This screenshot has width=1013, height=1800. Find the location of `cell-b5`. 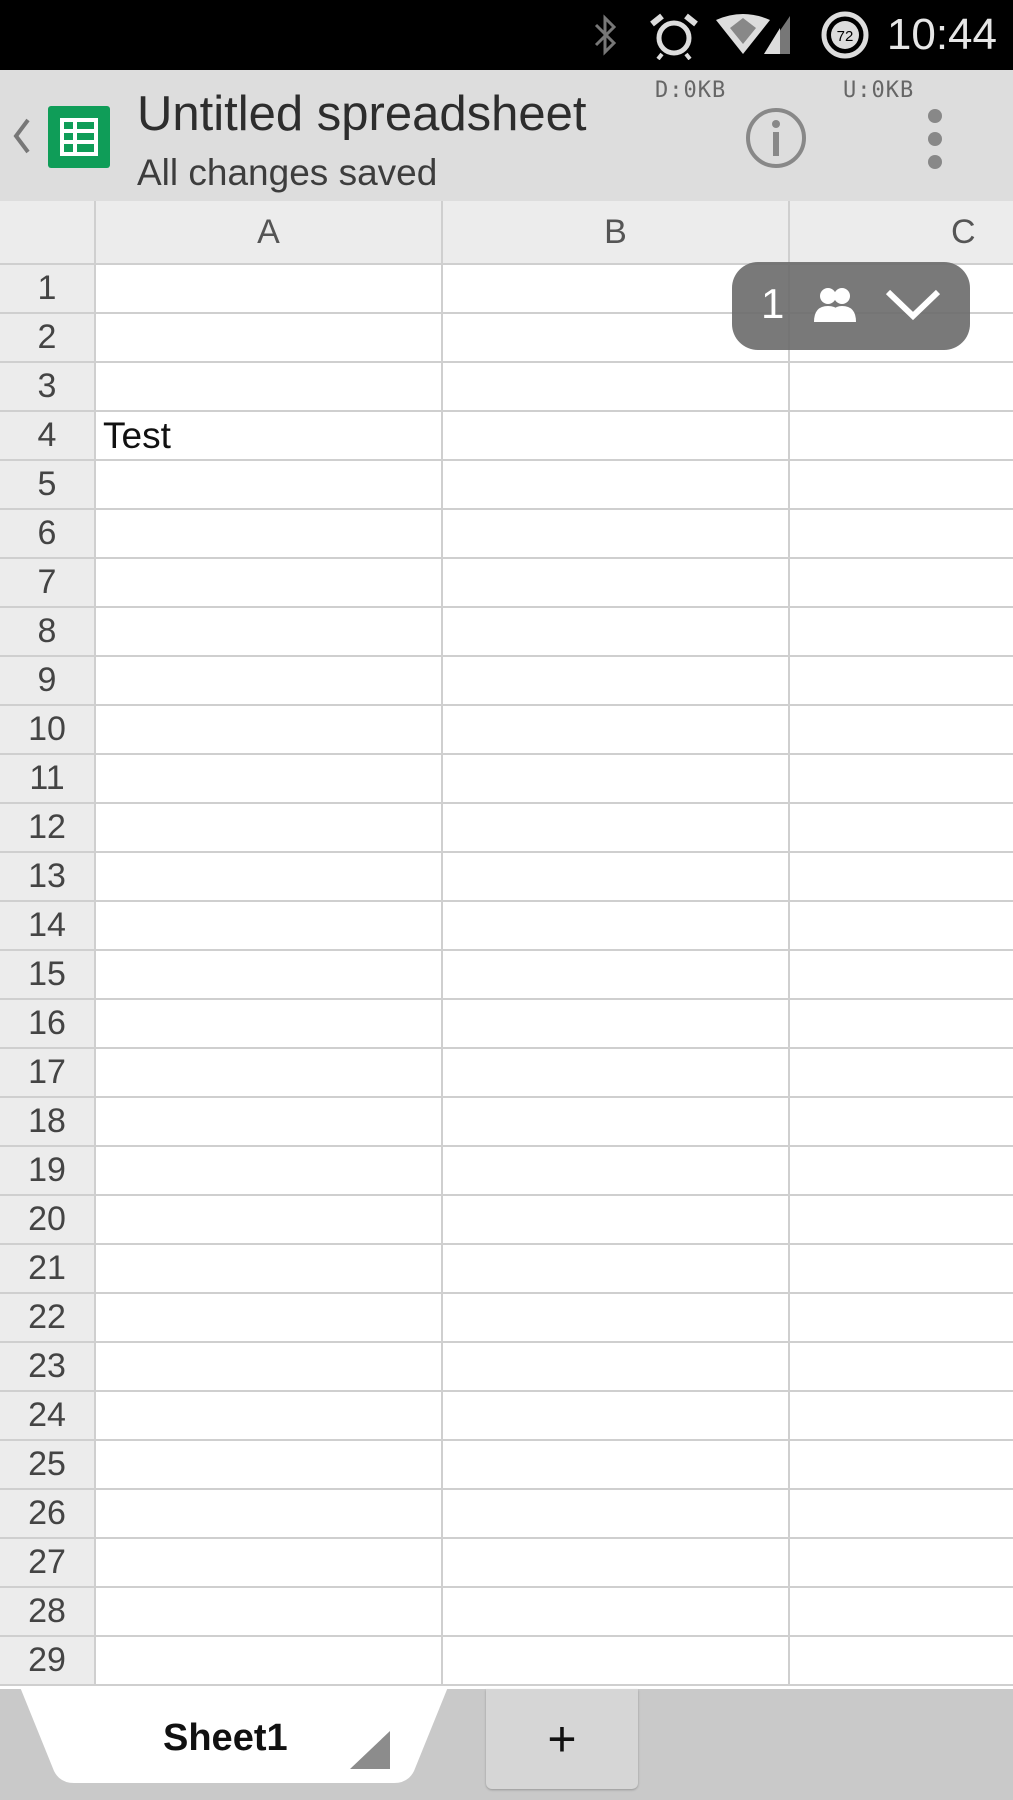

cell-b5 is located at coordinates (616, 485).